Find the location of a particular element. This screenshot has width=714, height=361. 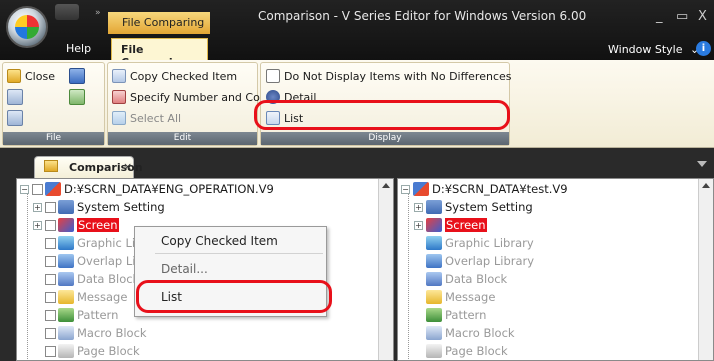

tree-item-graphic-library: Graphic Library is located at coordinates (480, 243).